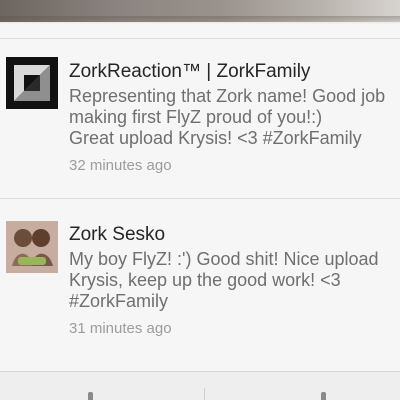  I want to click on bottom-toolbar, so click(200, 385).